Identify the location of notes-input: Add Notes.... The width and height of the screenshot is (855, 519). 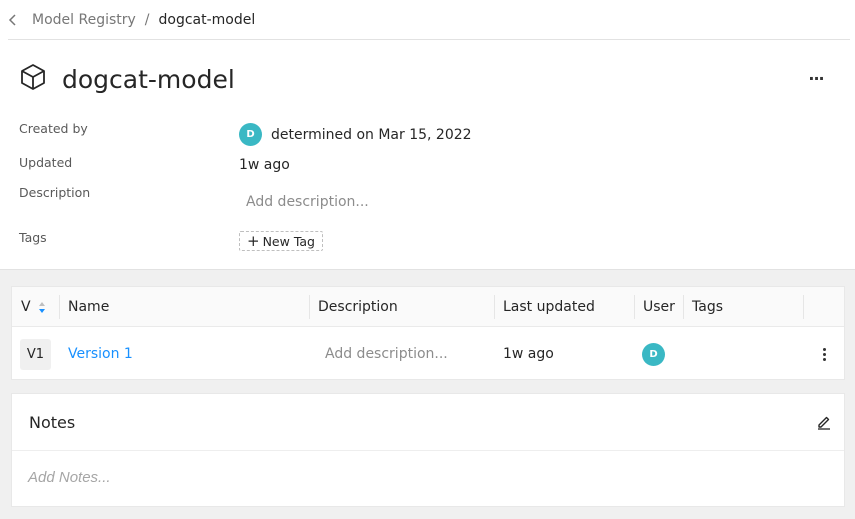
(69, 477).